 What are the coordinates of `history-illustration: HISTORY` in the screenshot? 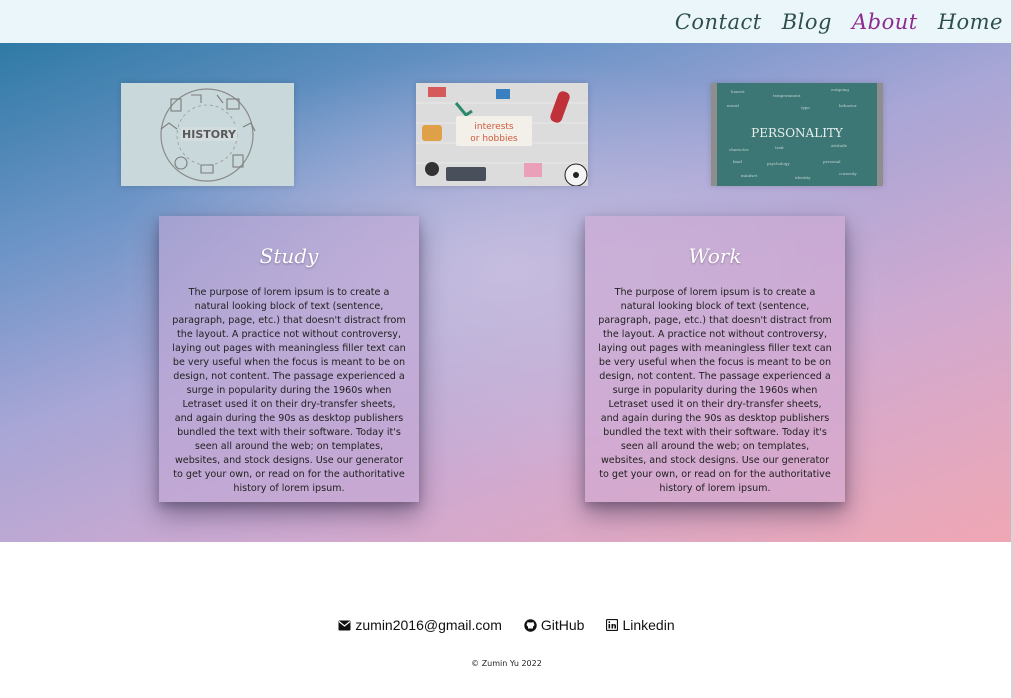 It's located at (207, 134).